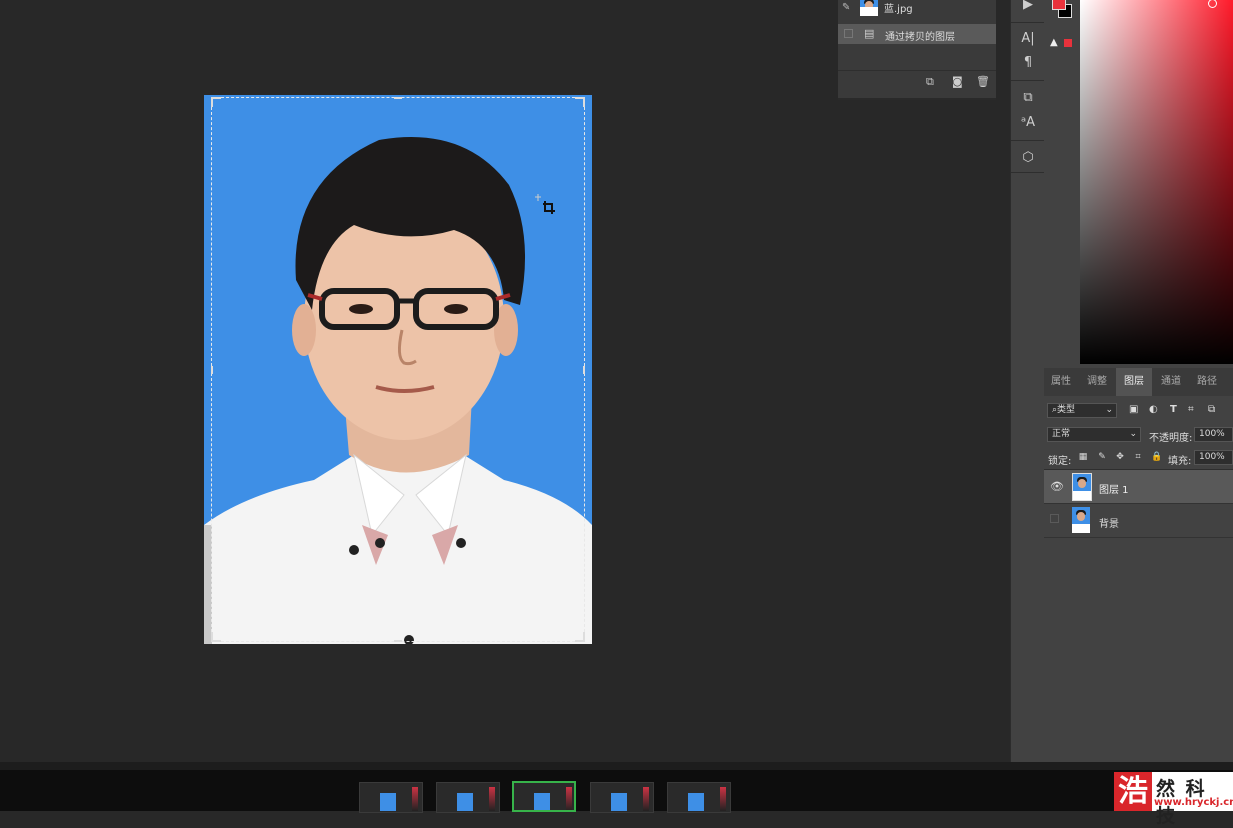  I want to click on gamut-color-chip, so click(1068, 43).